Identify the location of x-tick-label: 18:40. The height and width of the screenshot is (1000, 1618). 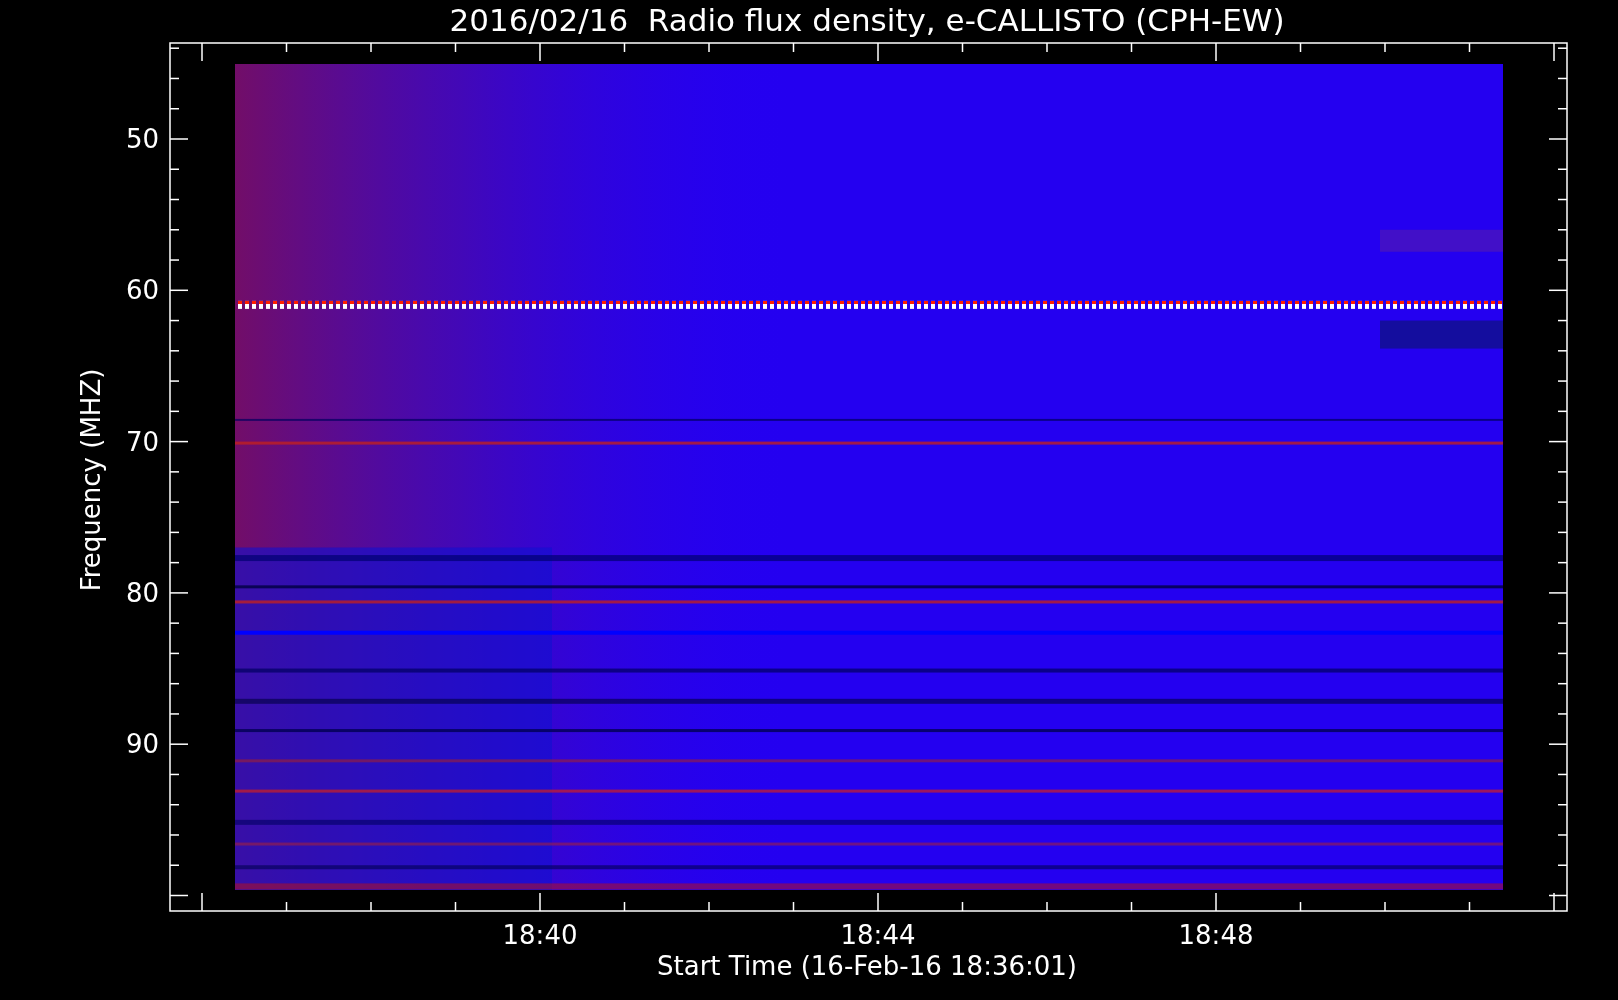
(540, 935).